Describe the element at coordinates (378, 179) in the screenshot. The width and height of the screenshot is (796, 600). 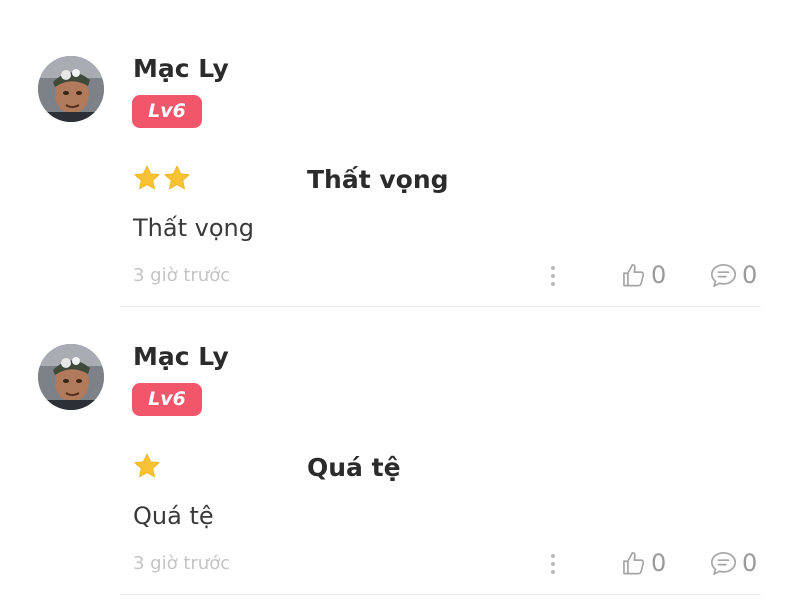
I see `review-title: Thất vọng` at that location.